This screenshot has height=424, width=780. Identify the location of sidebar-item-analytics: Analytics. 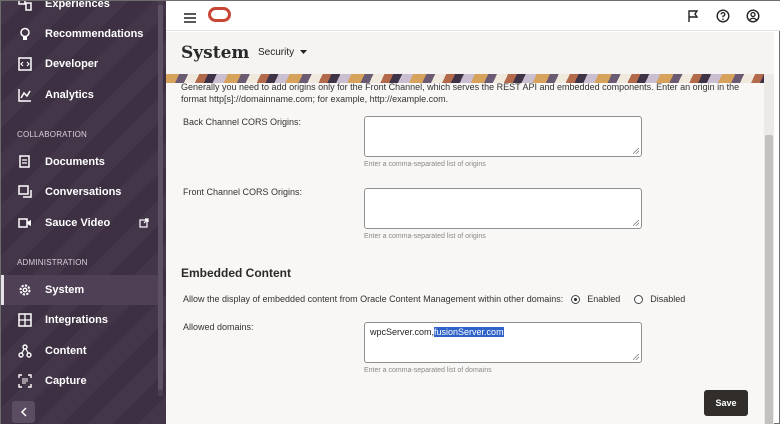
(82, 95).